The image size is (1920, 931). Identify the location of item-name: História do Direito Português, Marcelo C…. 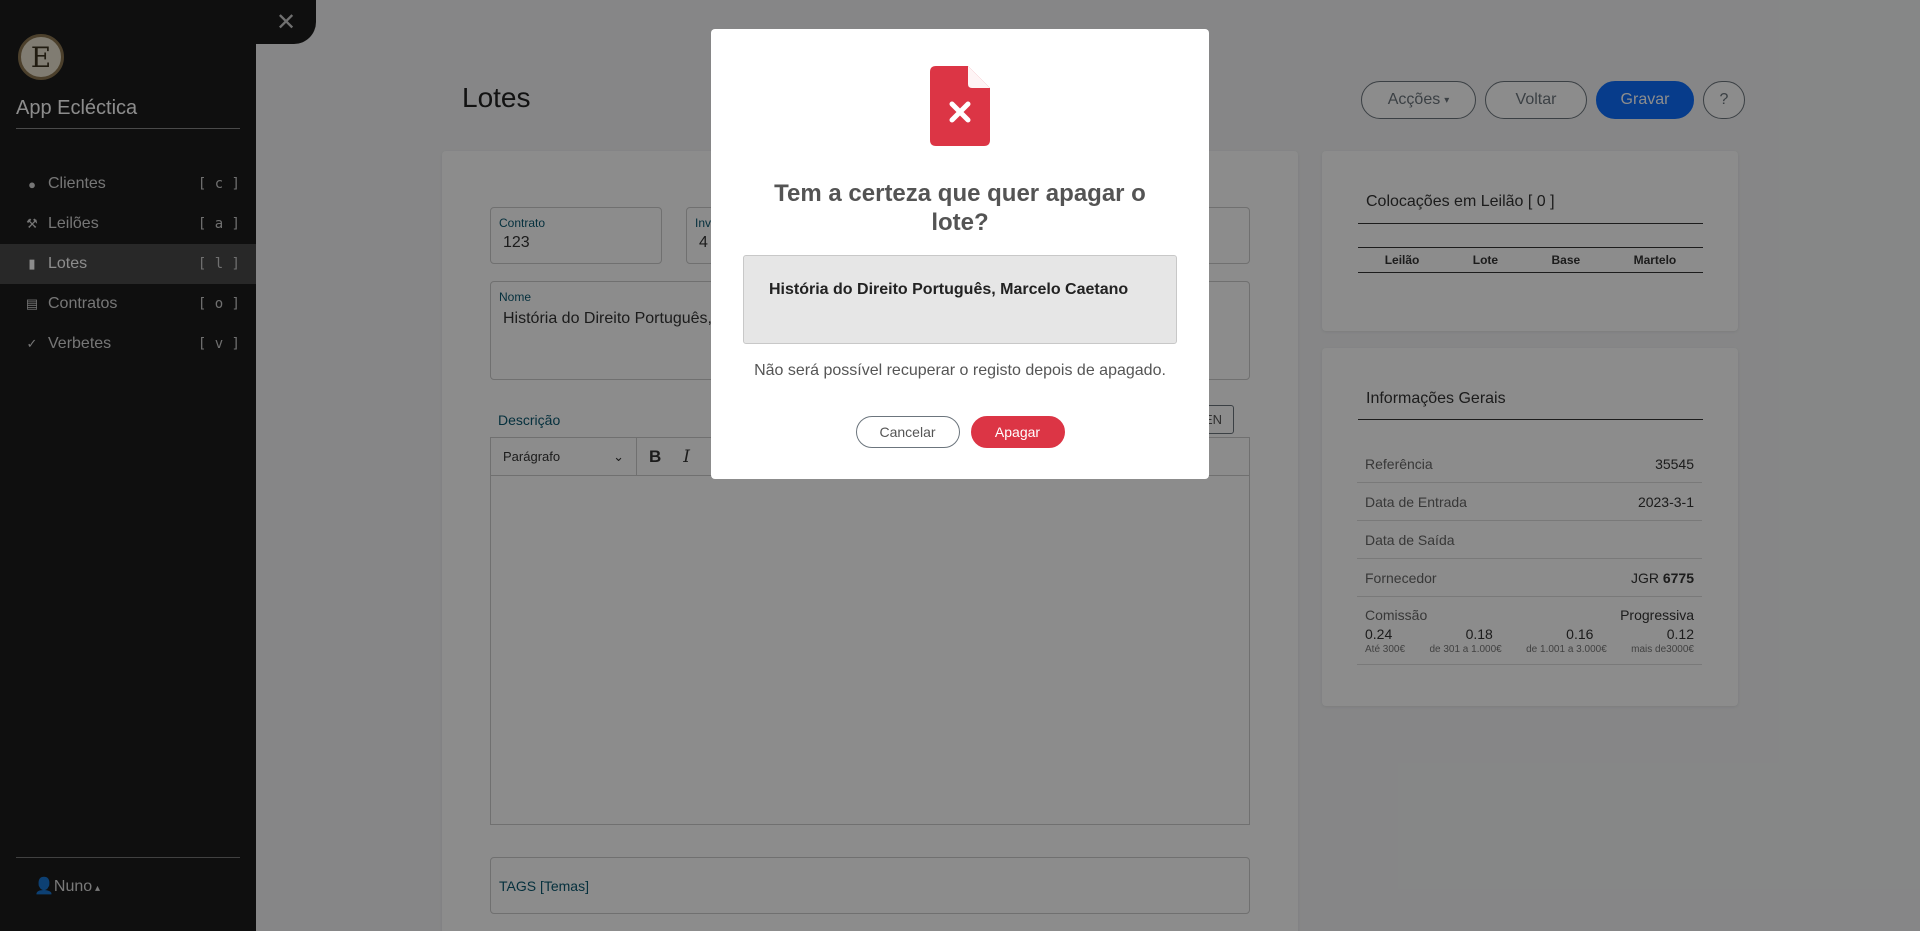
(949, 289).